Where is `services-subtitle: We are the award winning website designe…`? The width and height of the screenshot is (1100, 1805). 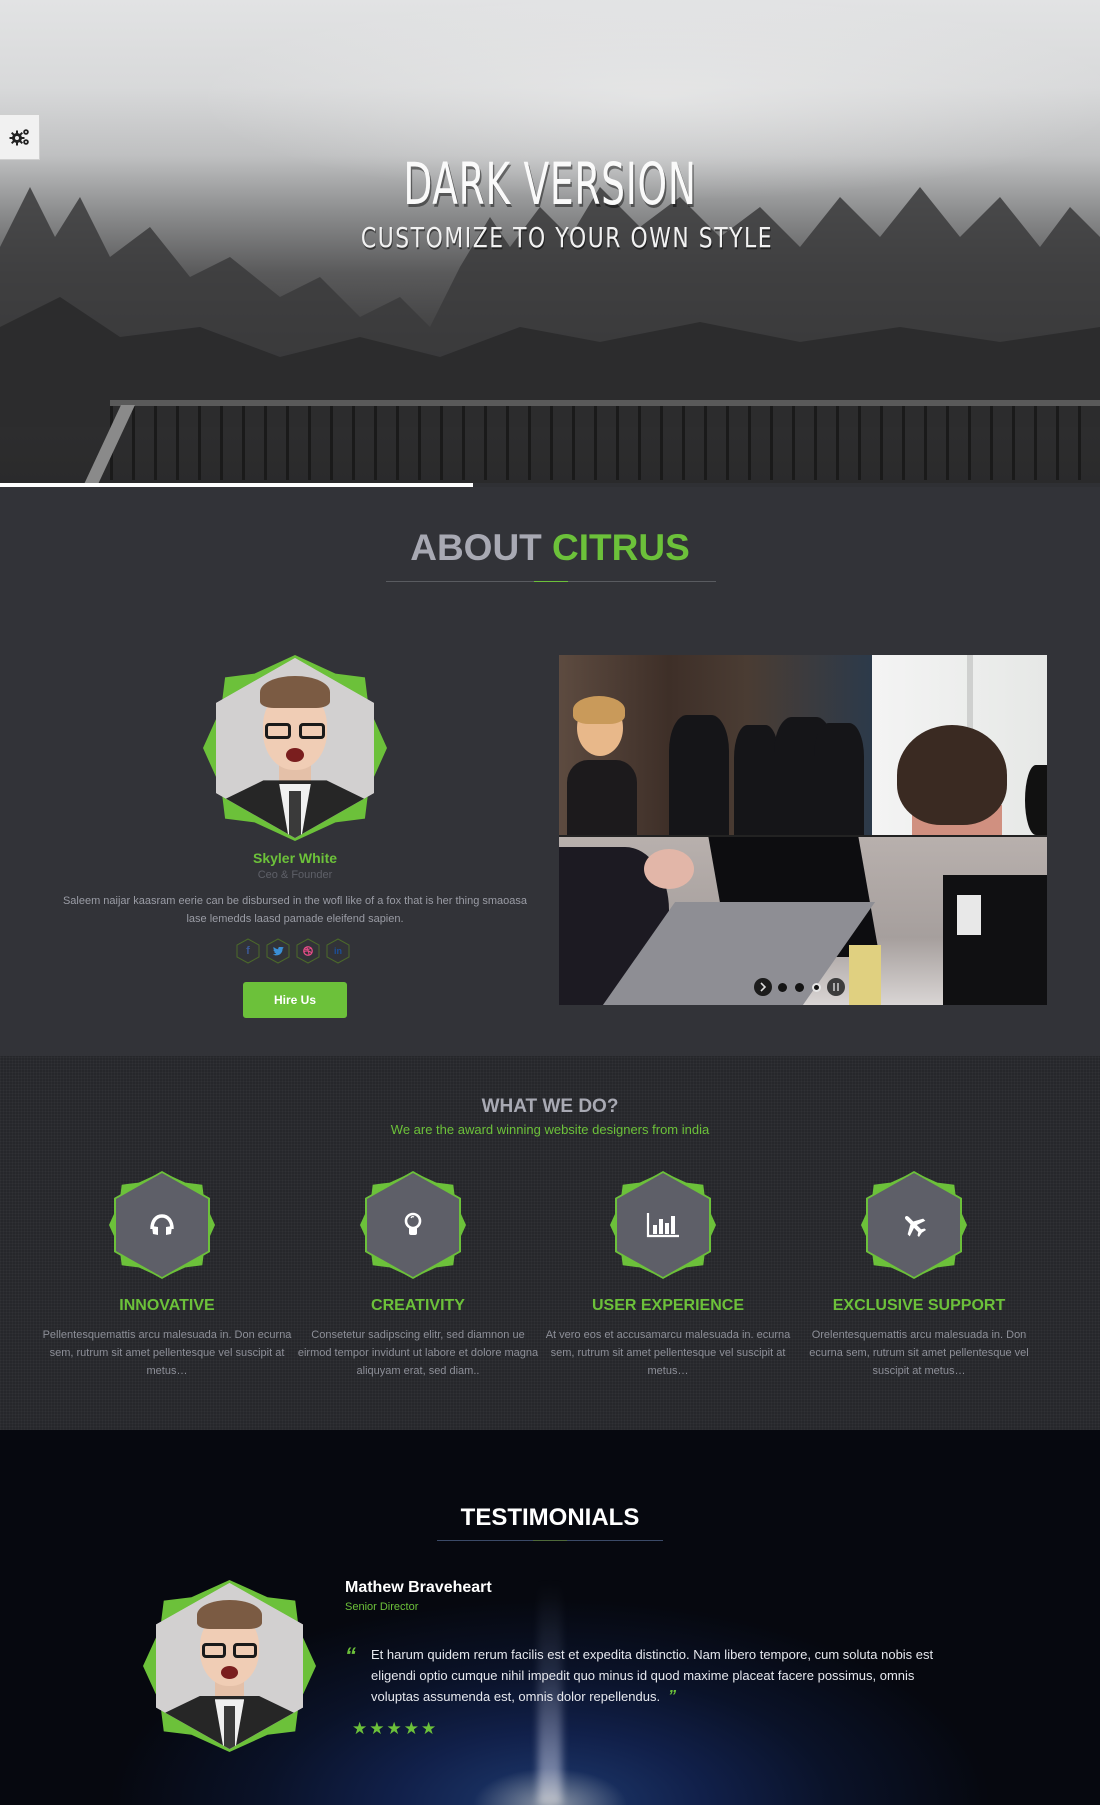 services-subtitle: We are the award winning website designe… is located at coordinates (550, 1129).